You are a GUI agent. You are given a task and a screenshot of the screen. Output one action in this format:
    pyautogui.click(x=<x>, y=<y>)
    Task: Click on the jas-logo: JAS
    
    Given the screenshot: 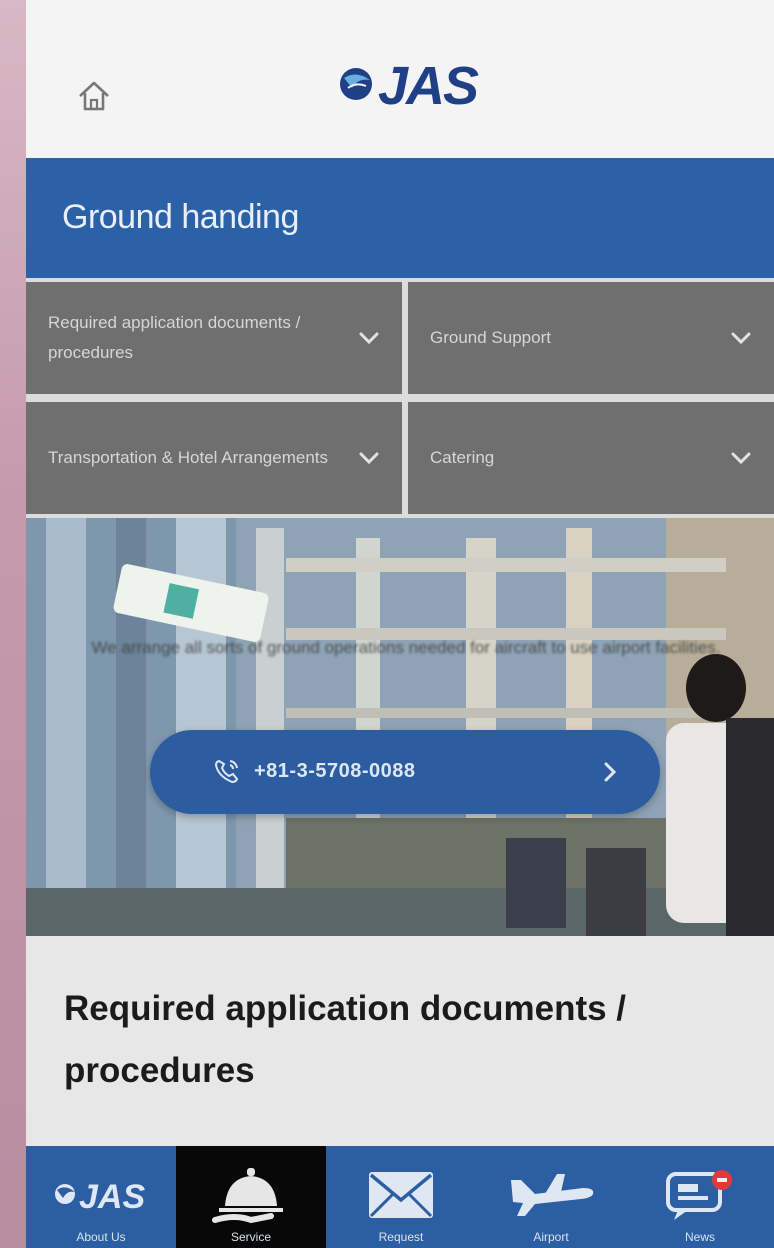 What is the action you would take?
    pyautogui.click(x=406, y=83)
    